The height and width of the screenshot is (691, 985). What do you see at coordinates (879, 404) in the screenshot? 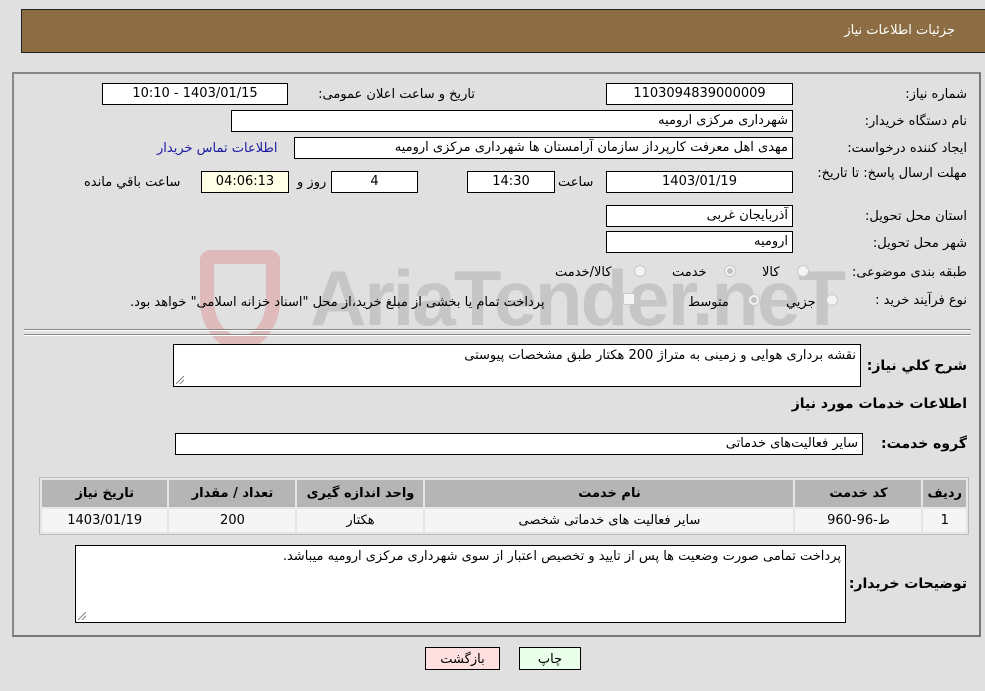
I see `services-section-title: اطلاعات خدمات مورد نیاز` at bounding box center [879, 404].